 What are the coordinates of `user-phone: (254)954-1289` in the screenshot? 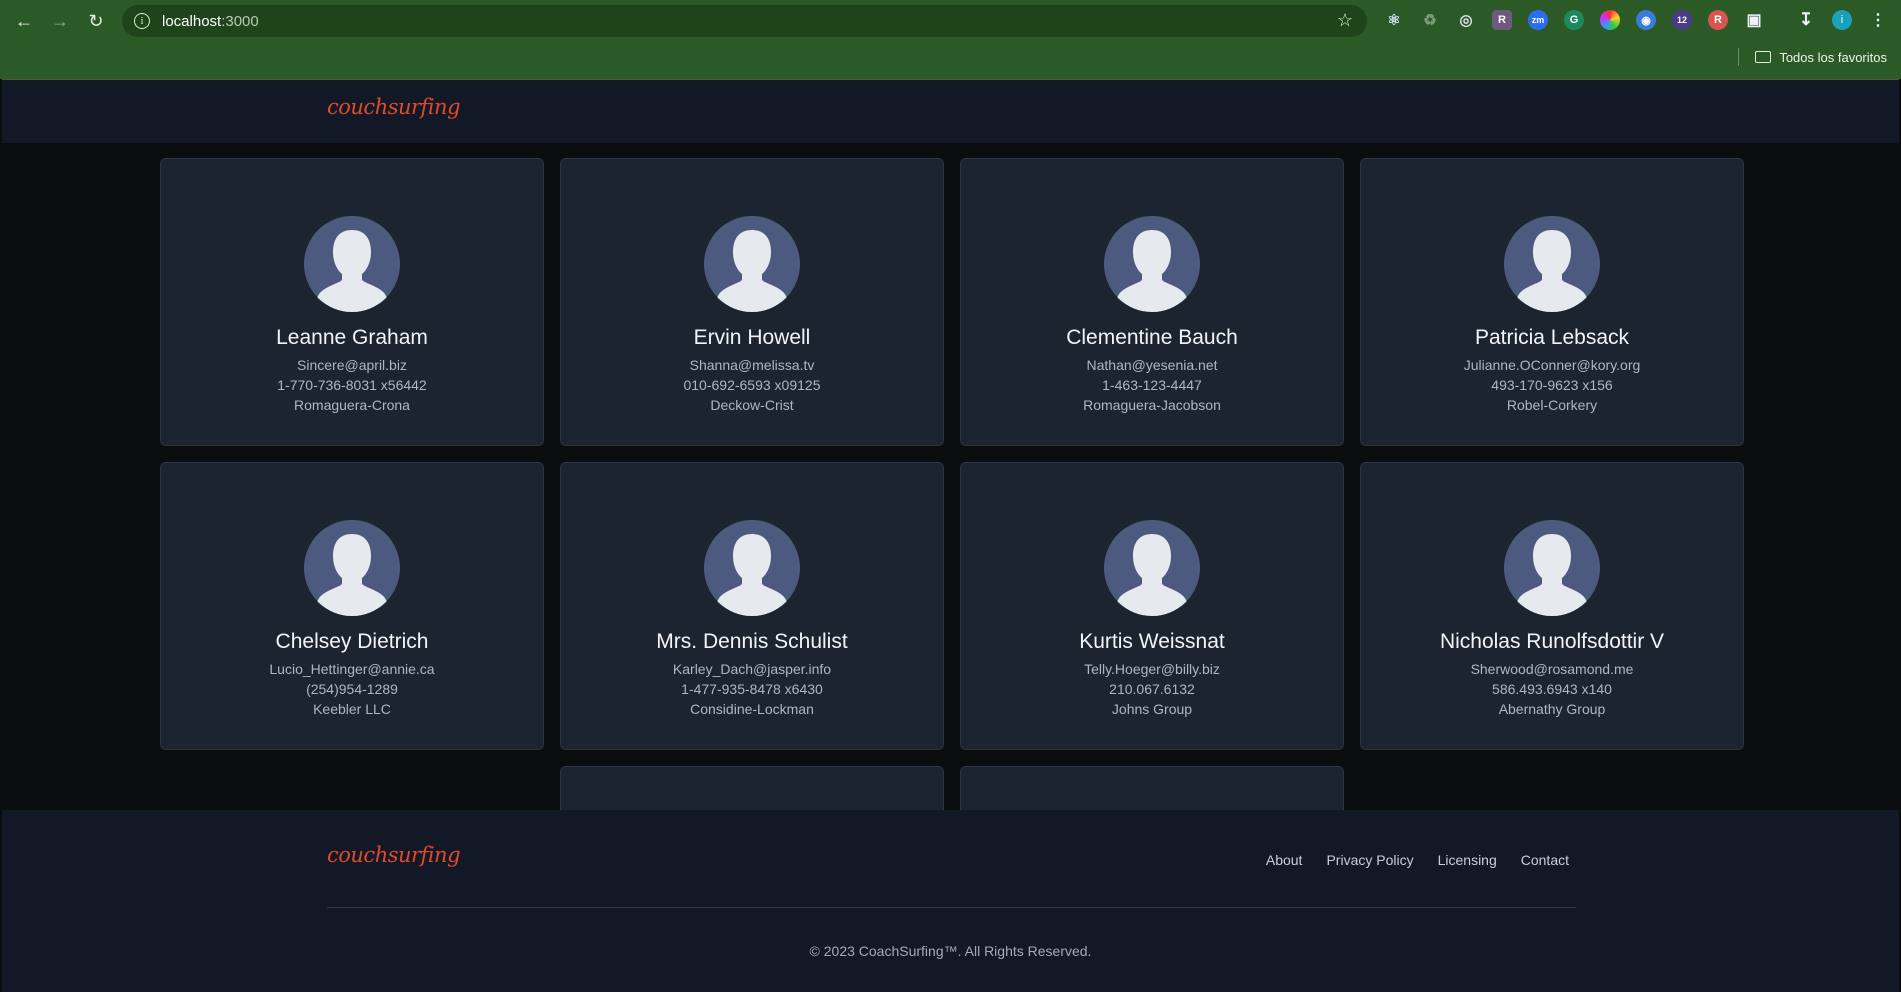 It's located at (352, 689).